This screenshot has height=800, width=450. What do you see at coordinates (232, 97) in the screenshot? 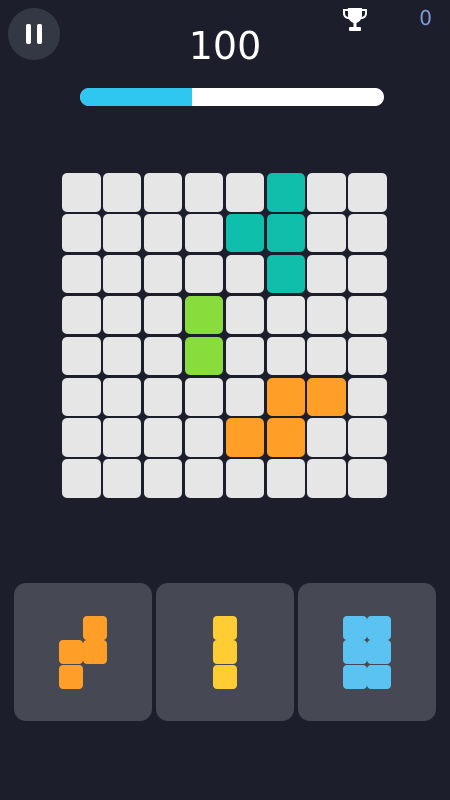
I see `progress-bar` at bounding box center [232, 97].